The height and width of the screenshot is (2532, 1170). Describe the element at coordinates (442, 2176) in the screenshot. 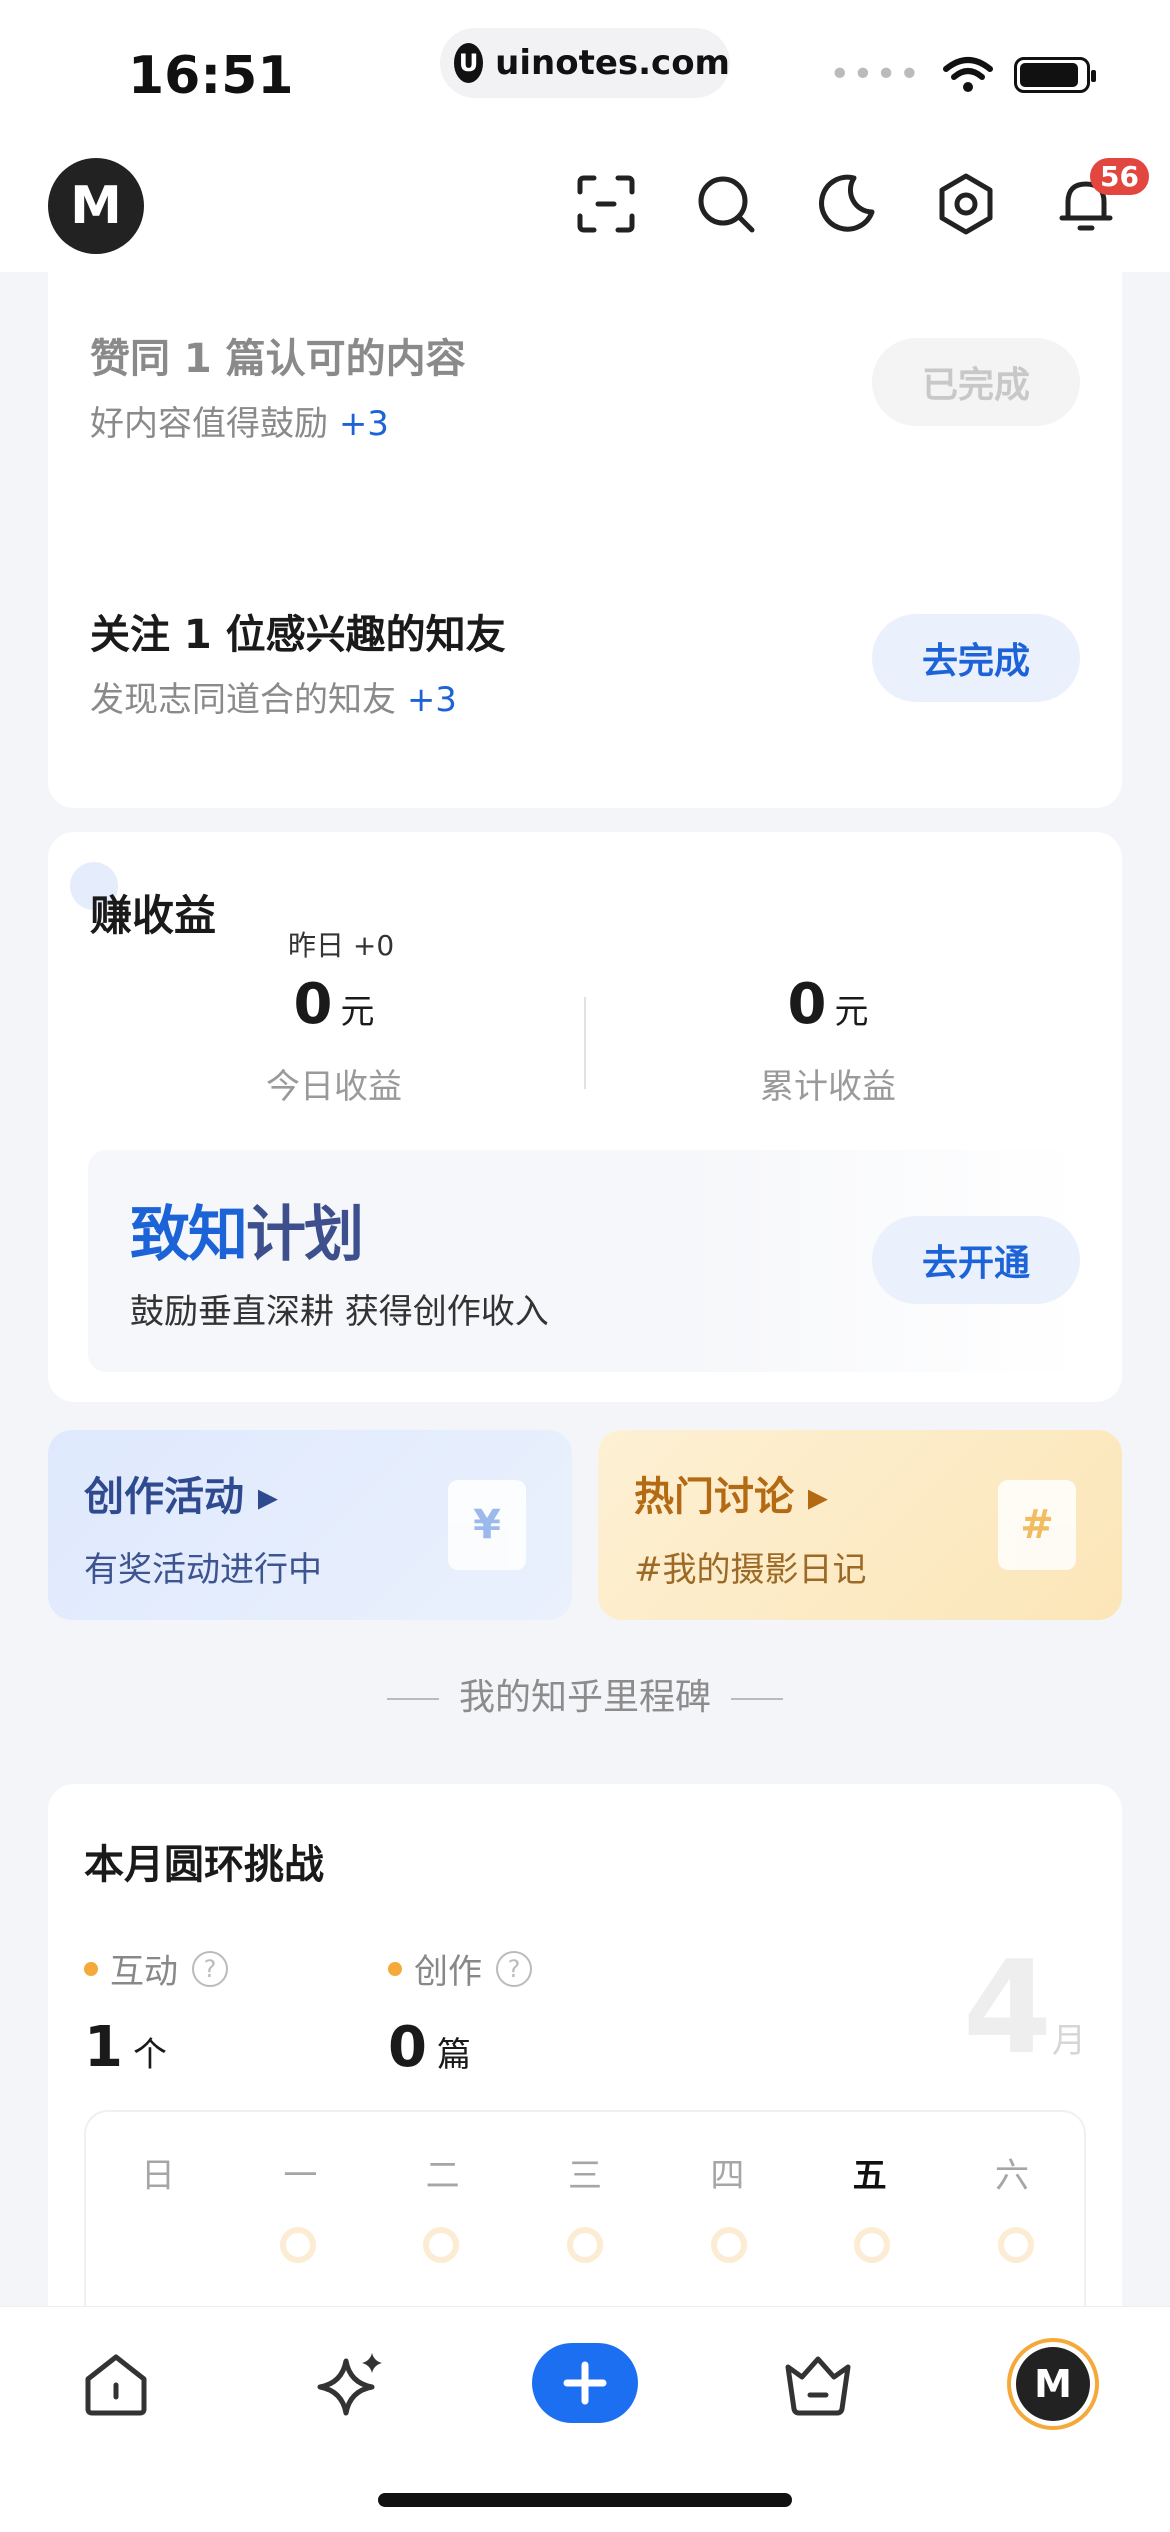

I see `weekday: 二` at that location.